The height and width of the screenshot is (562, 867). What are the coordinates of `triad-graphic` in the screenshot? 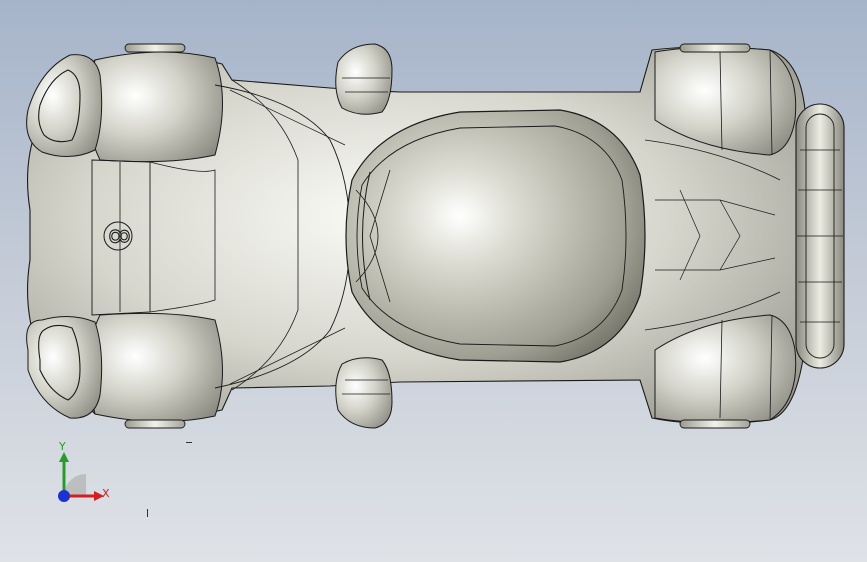 It's located at (81, 477).